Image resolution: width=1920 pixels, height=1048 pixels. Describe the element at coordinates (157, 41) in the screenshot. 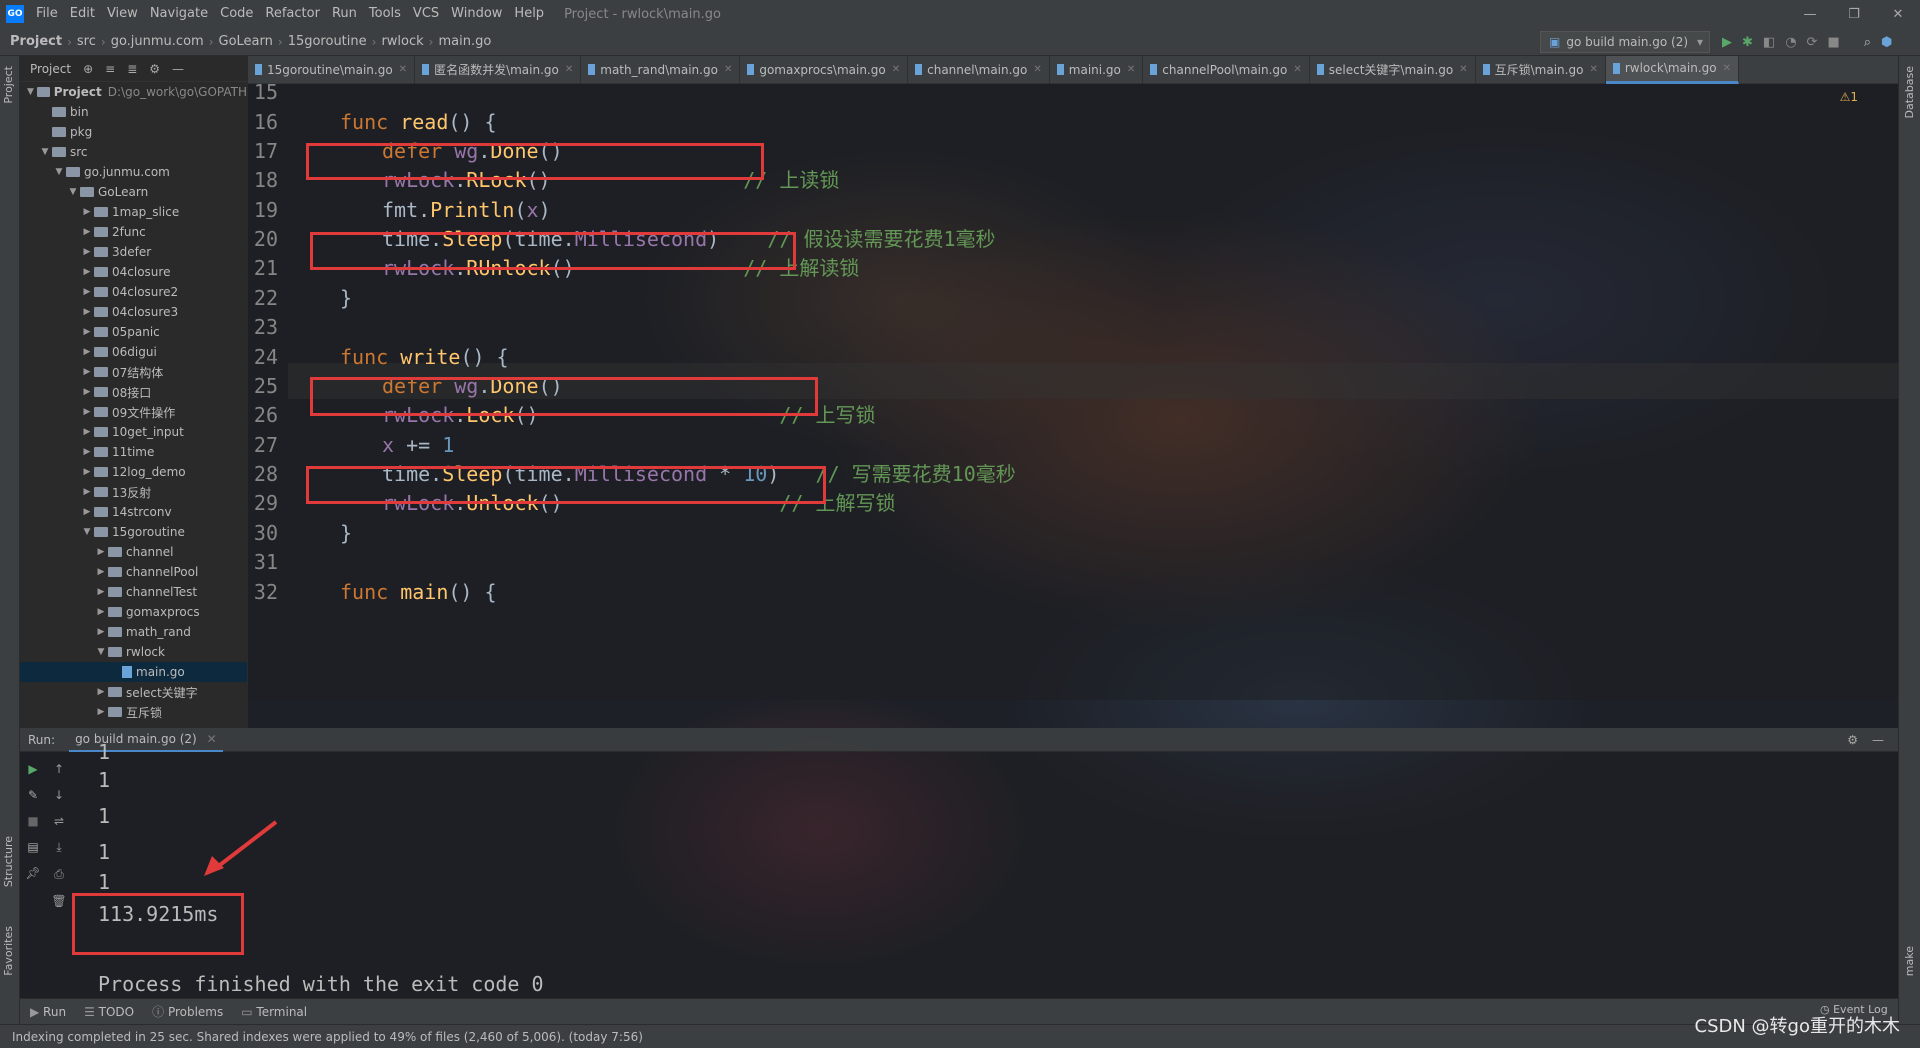

I see `breadcrumb-item: go.junmu.com` at that location.